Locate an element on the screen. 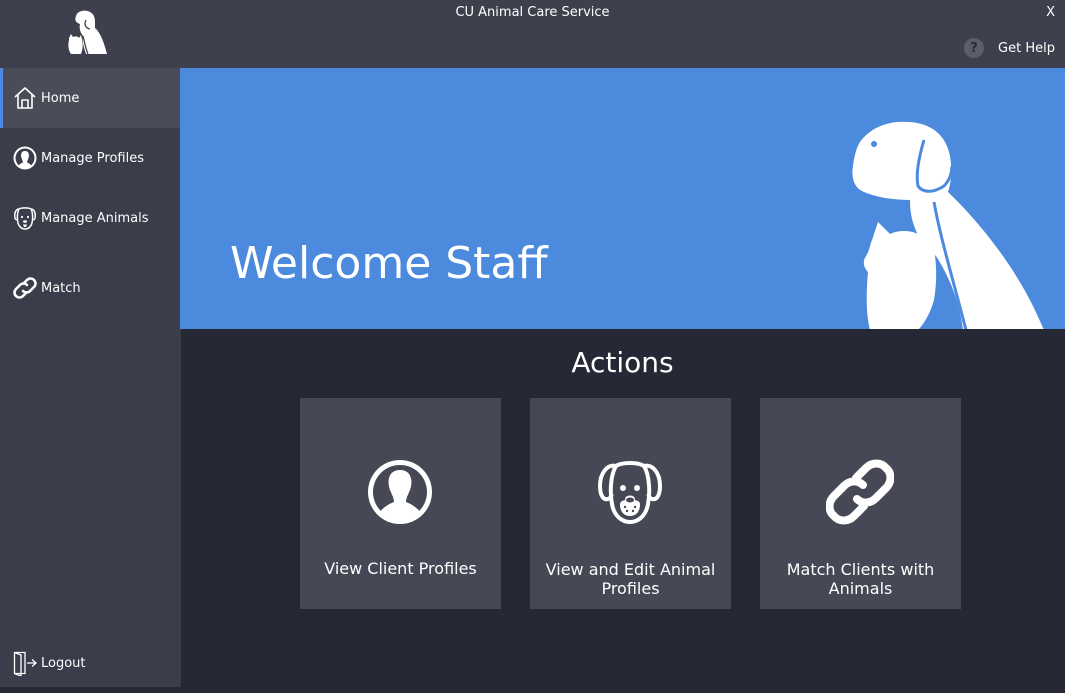 The height and width of the screenshot is (693, 1065). card-label: View Client Profiles is located at coordinates (400, 568).